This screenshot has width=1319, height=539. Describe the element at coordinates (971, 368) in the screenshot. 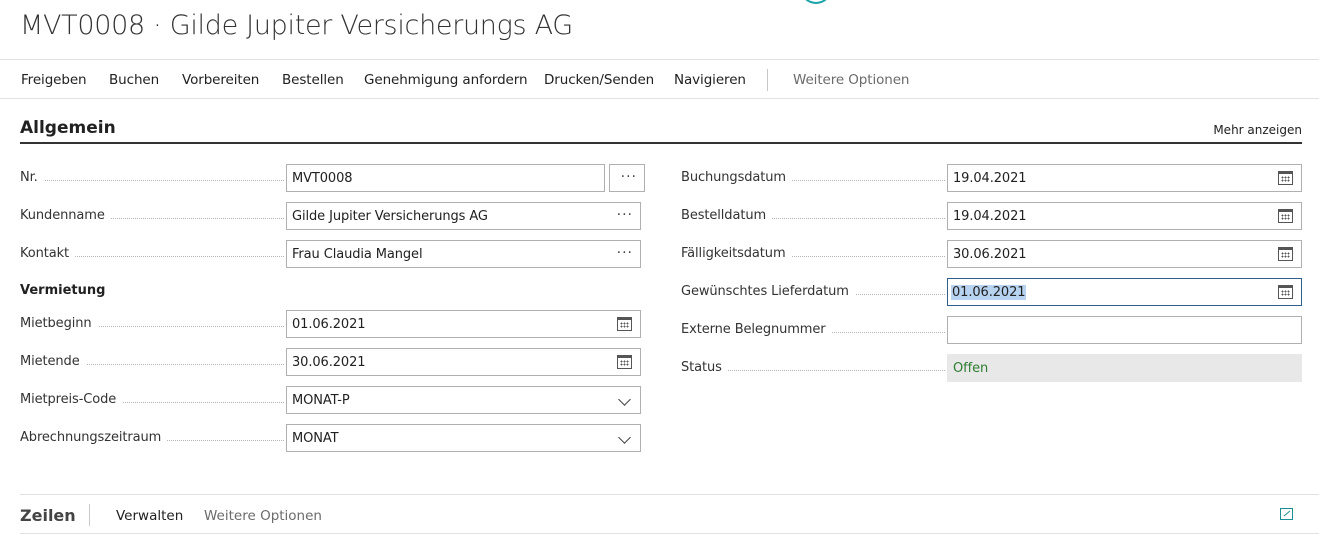

I see `status-value: Offen` at that location.